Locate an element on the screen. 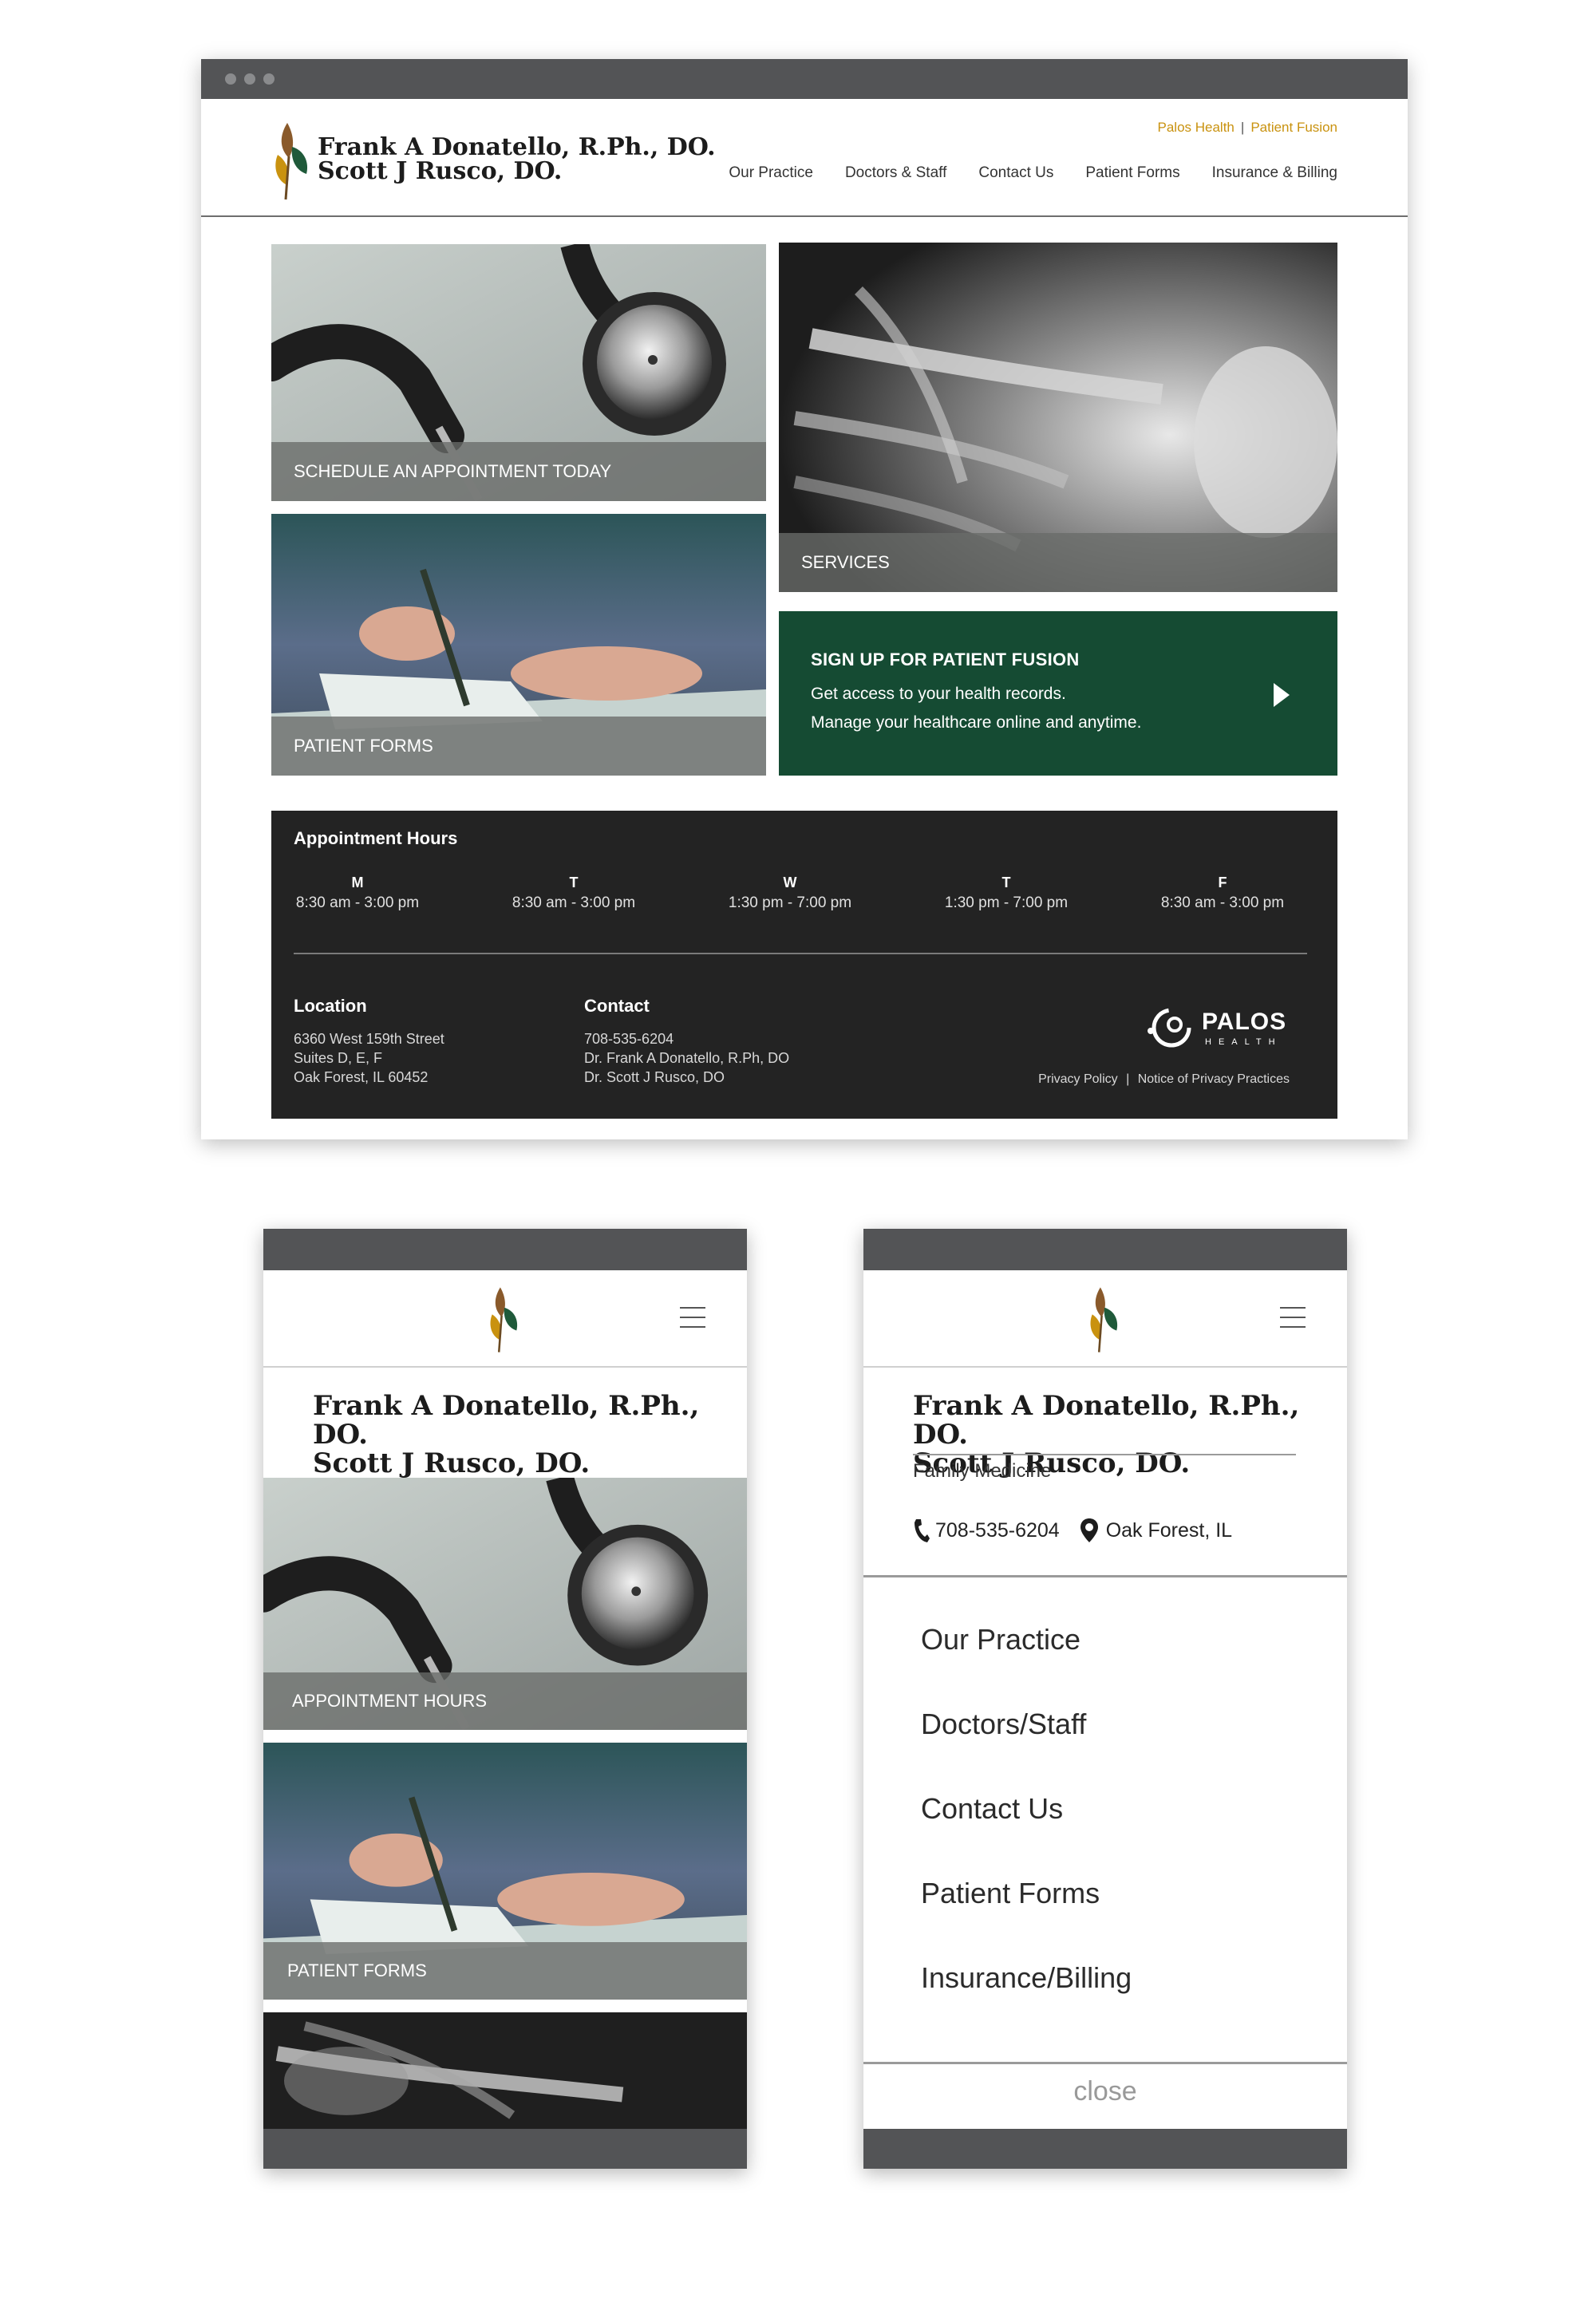 This screenshot has height=2298, width=1596. day-label: T is located at coordinates (1006, 882).